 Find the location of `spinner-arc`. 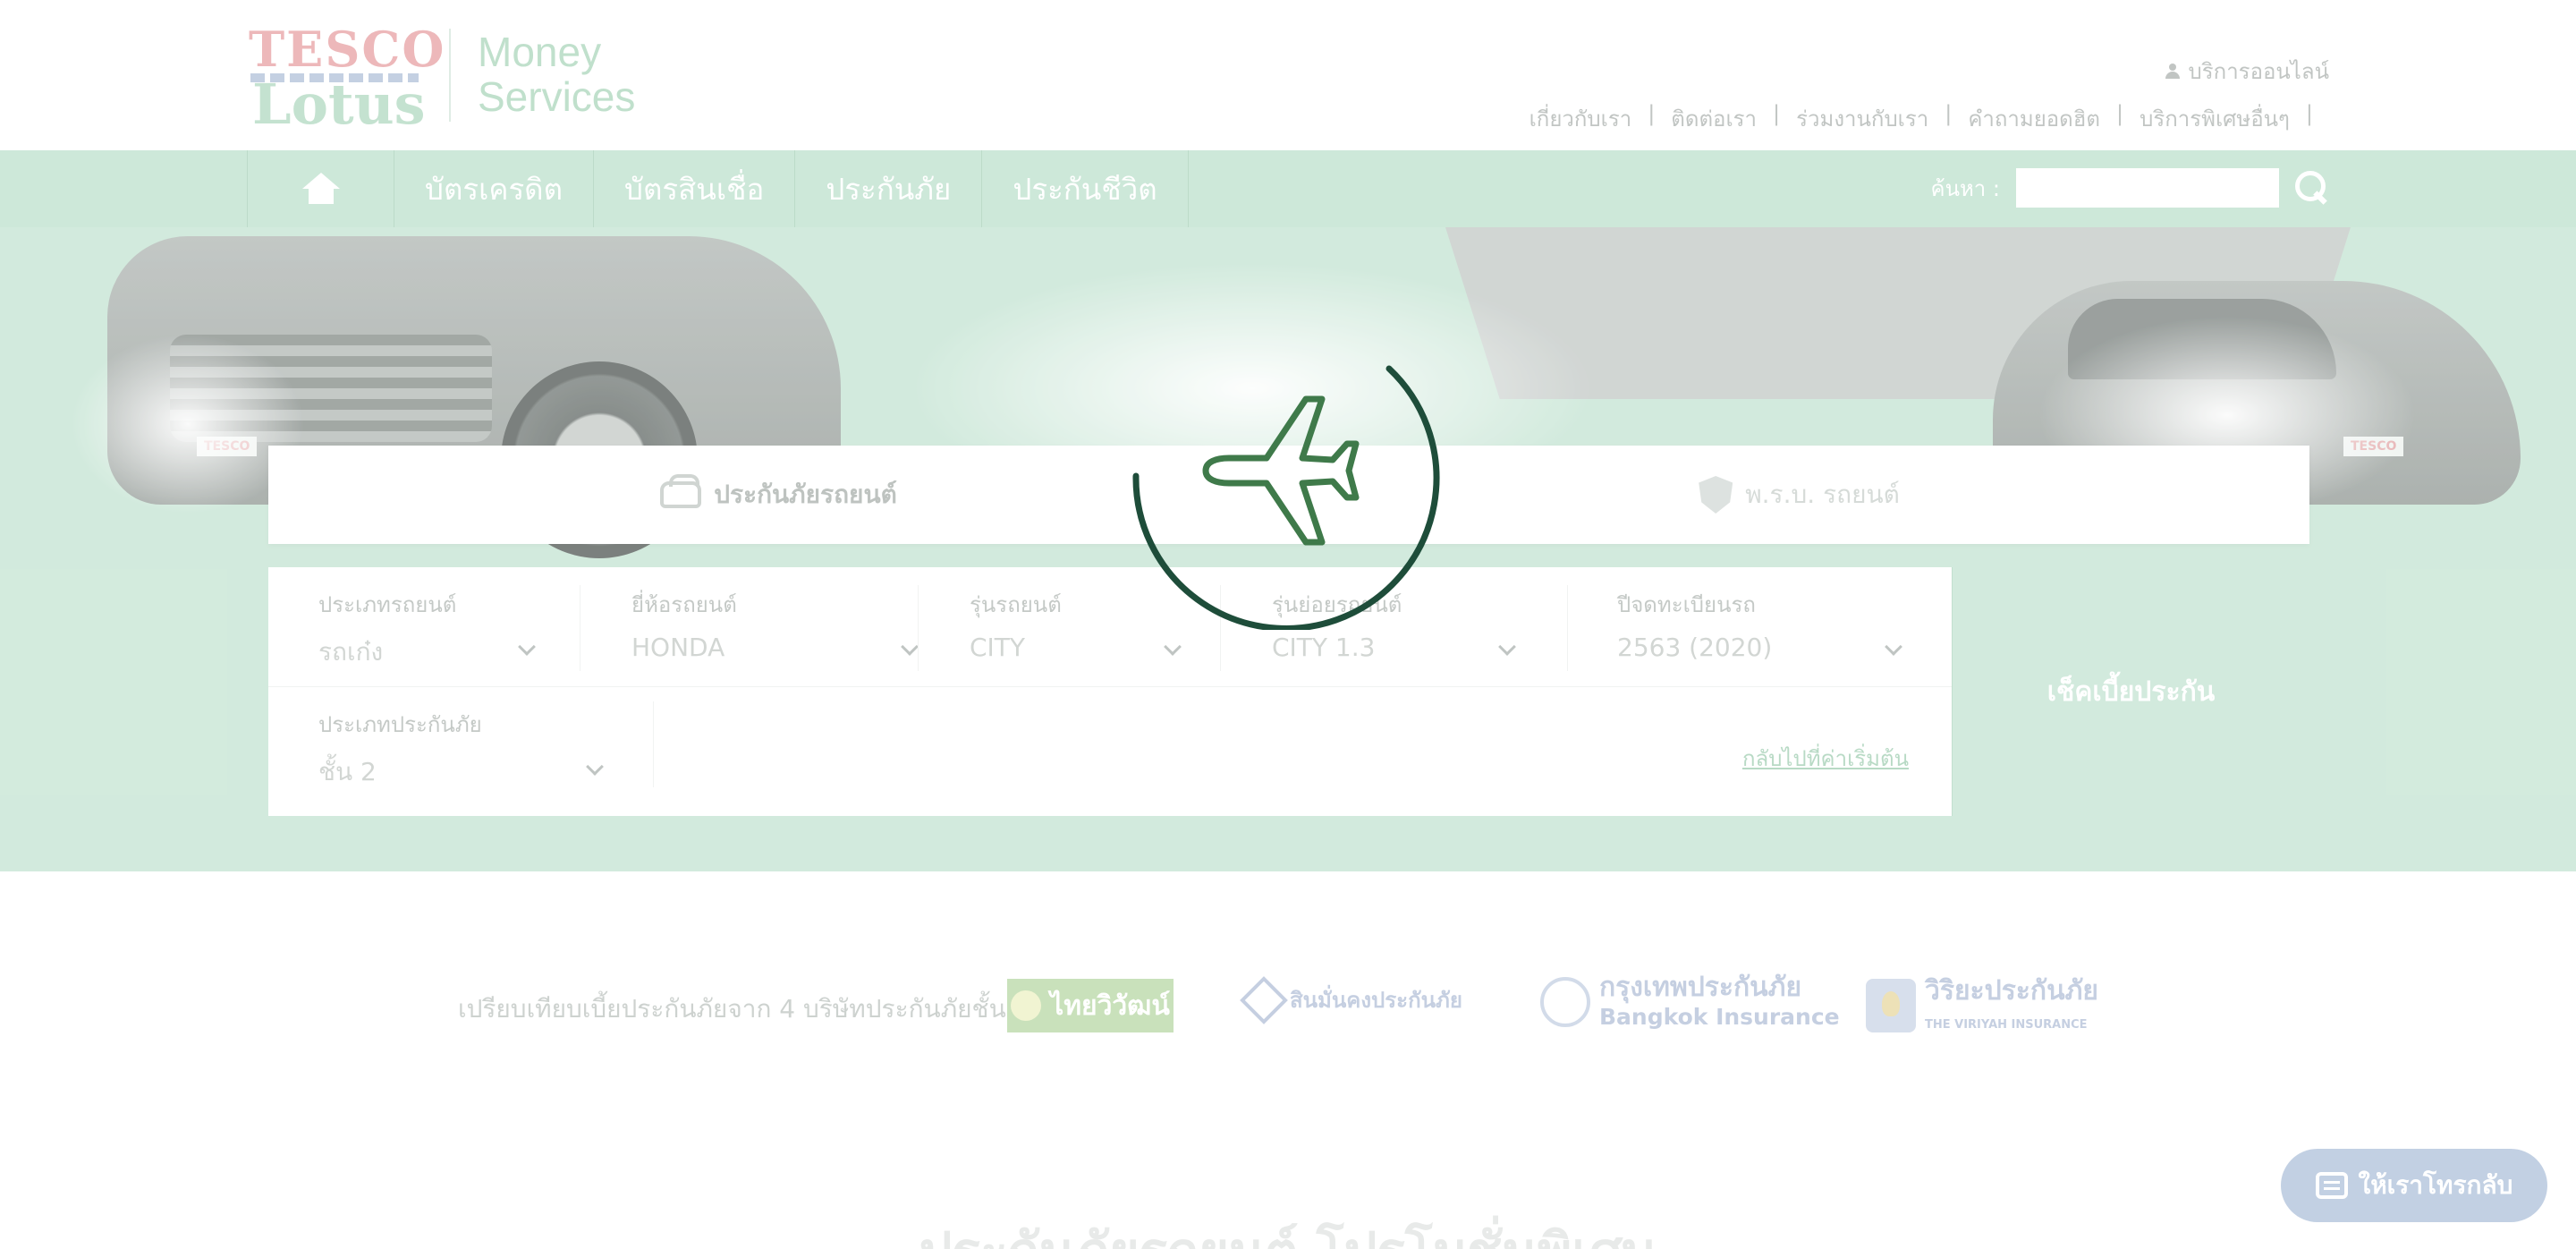

spinner-arc is located at coordinates (1286, 499).